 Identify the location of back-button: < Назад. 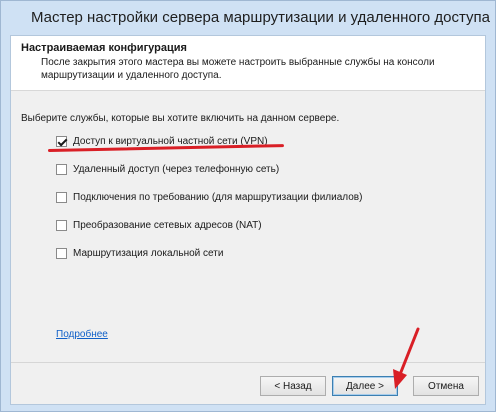
(293, 386).